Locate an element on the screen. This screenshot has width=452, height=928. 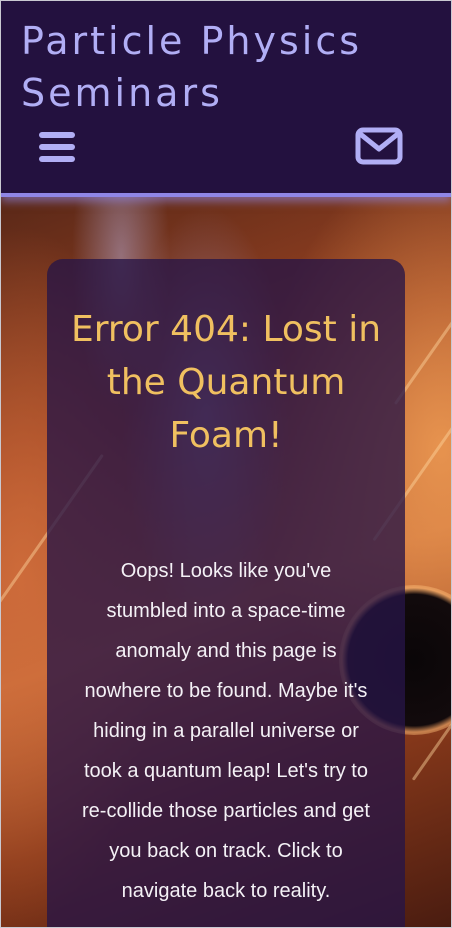
envelope-icon-graphic is located at coordinates (379, 146).